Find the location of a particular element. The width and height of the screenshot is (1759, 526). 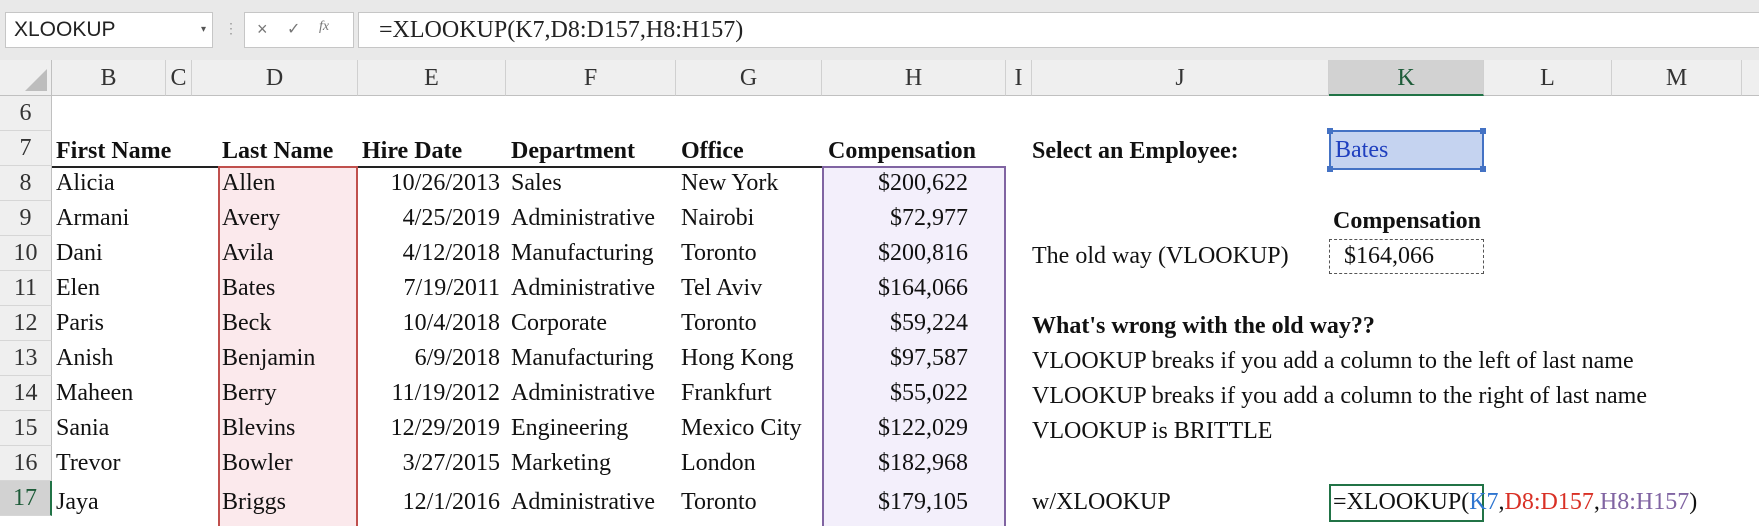

check-icon: ✓ is located at coordinates (293, 29).